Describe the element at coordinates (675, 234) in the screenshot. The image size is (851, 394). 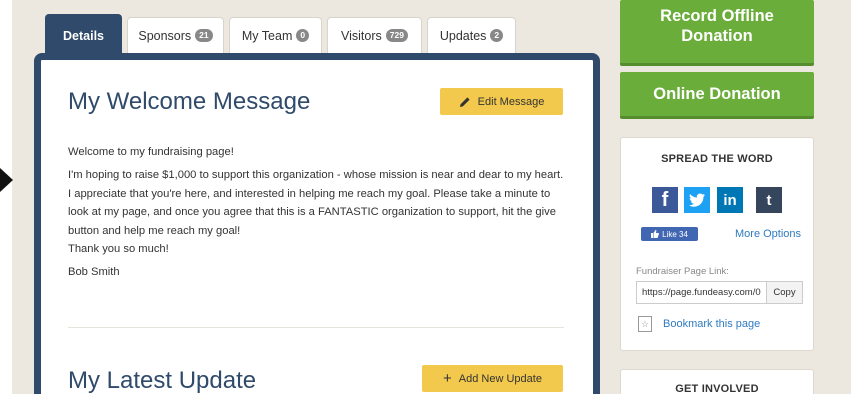
I see `like-count-label: Like 34` at that location.